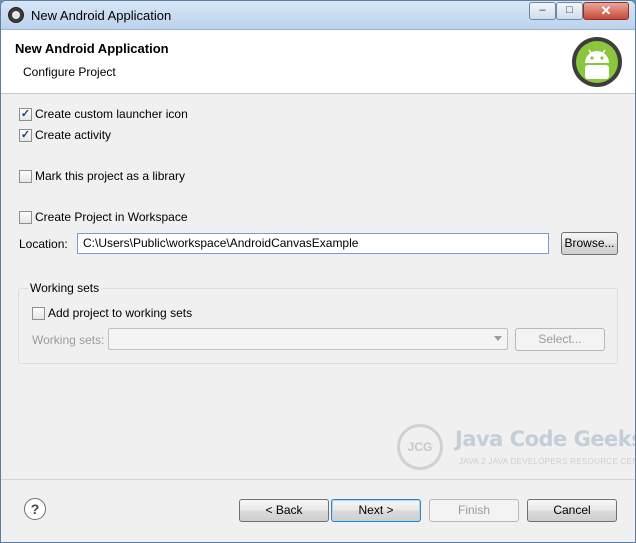 The width and height of the screenshot is (636, 543). What do you see at coordinates (572, 510) in the screenshot?
I see `cancel-button: Cancel` at bounding box center [572, 510].